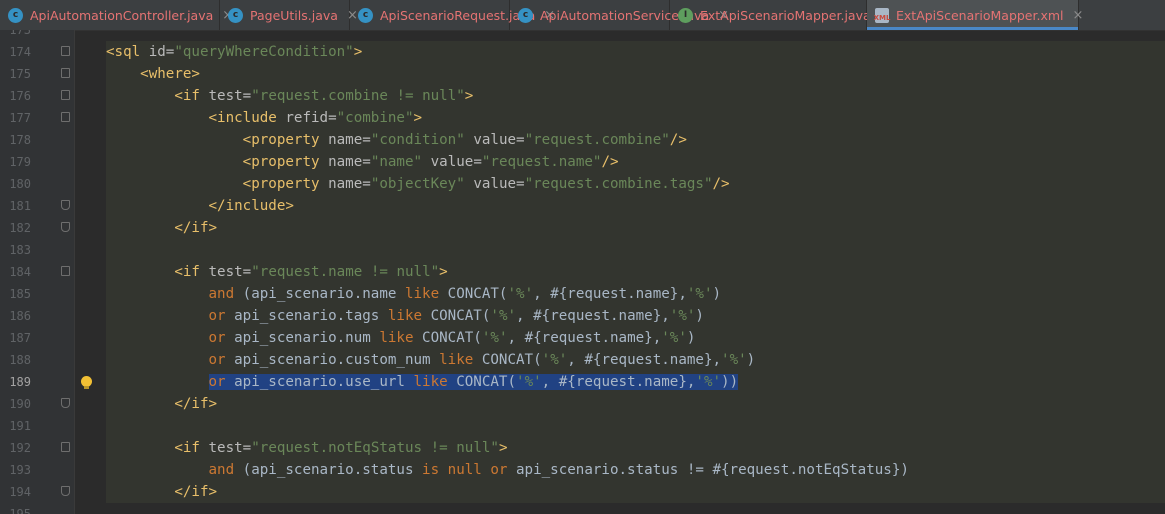 The image size is (1165, 514). What do you see at coordinates (230, 448) in the screenshot?
I see `token-attr: test=` at bounding box center [230, 448].